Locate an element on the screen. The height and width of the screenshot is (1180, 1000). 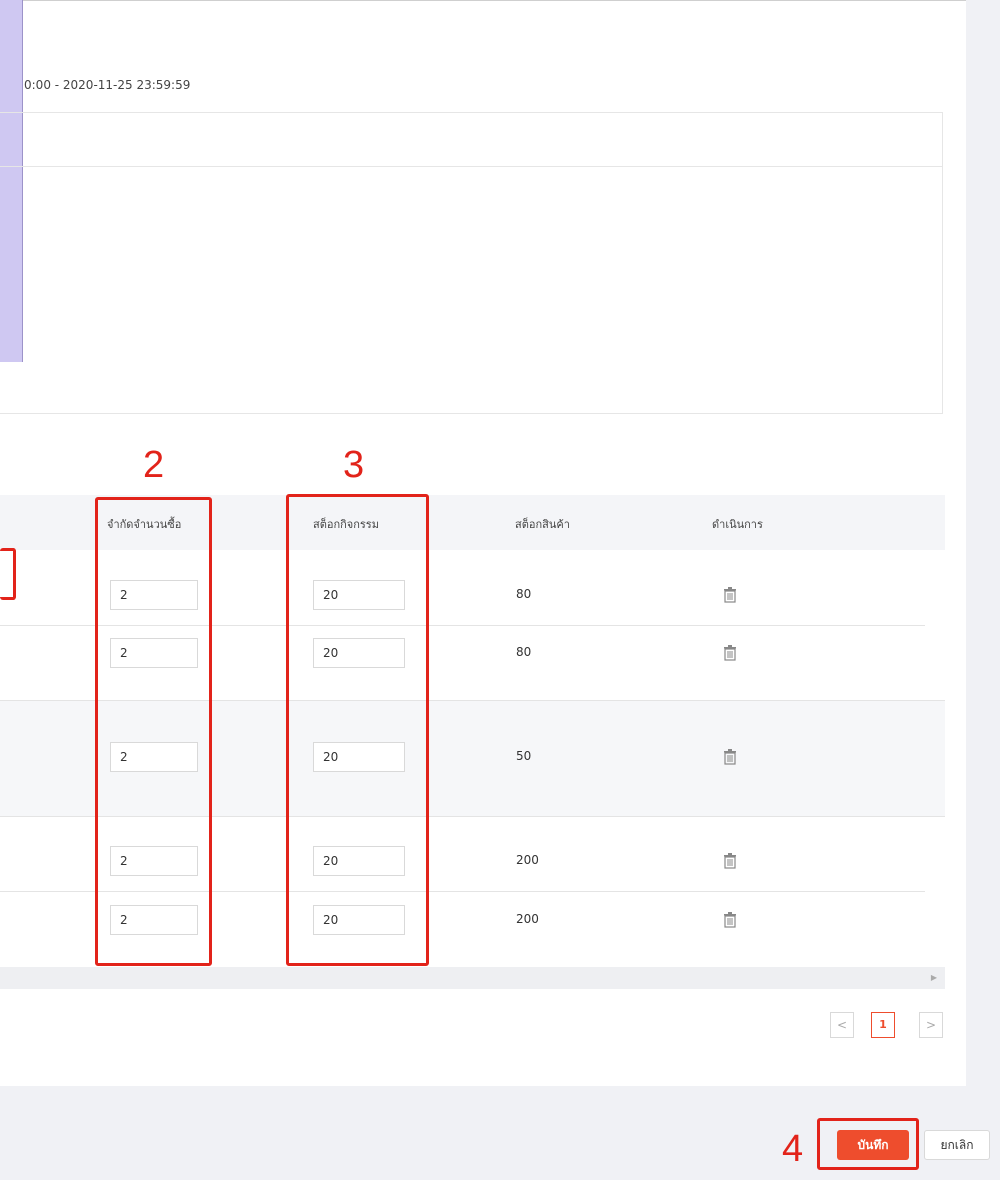
save-button: บันทึก is located at coordinates (873, 1145).